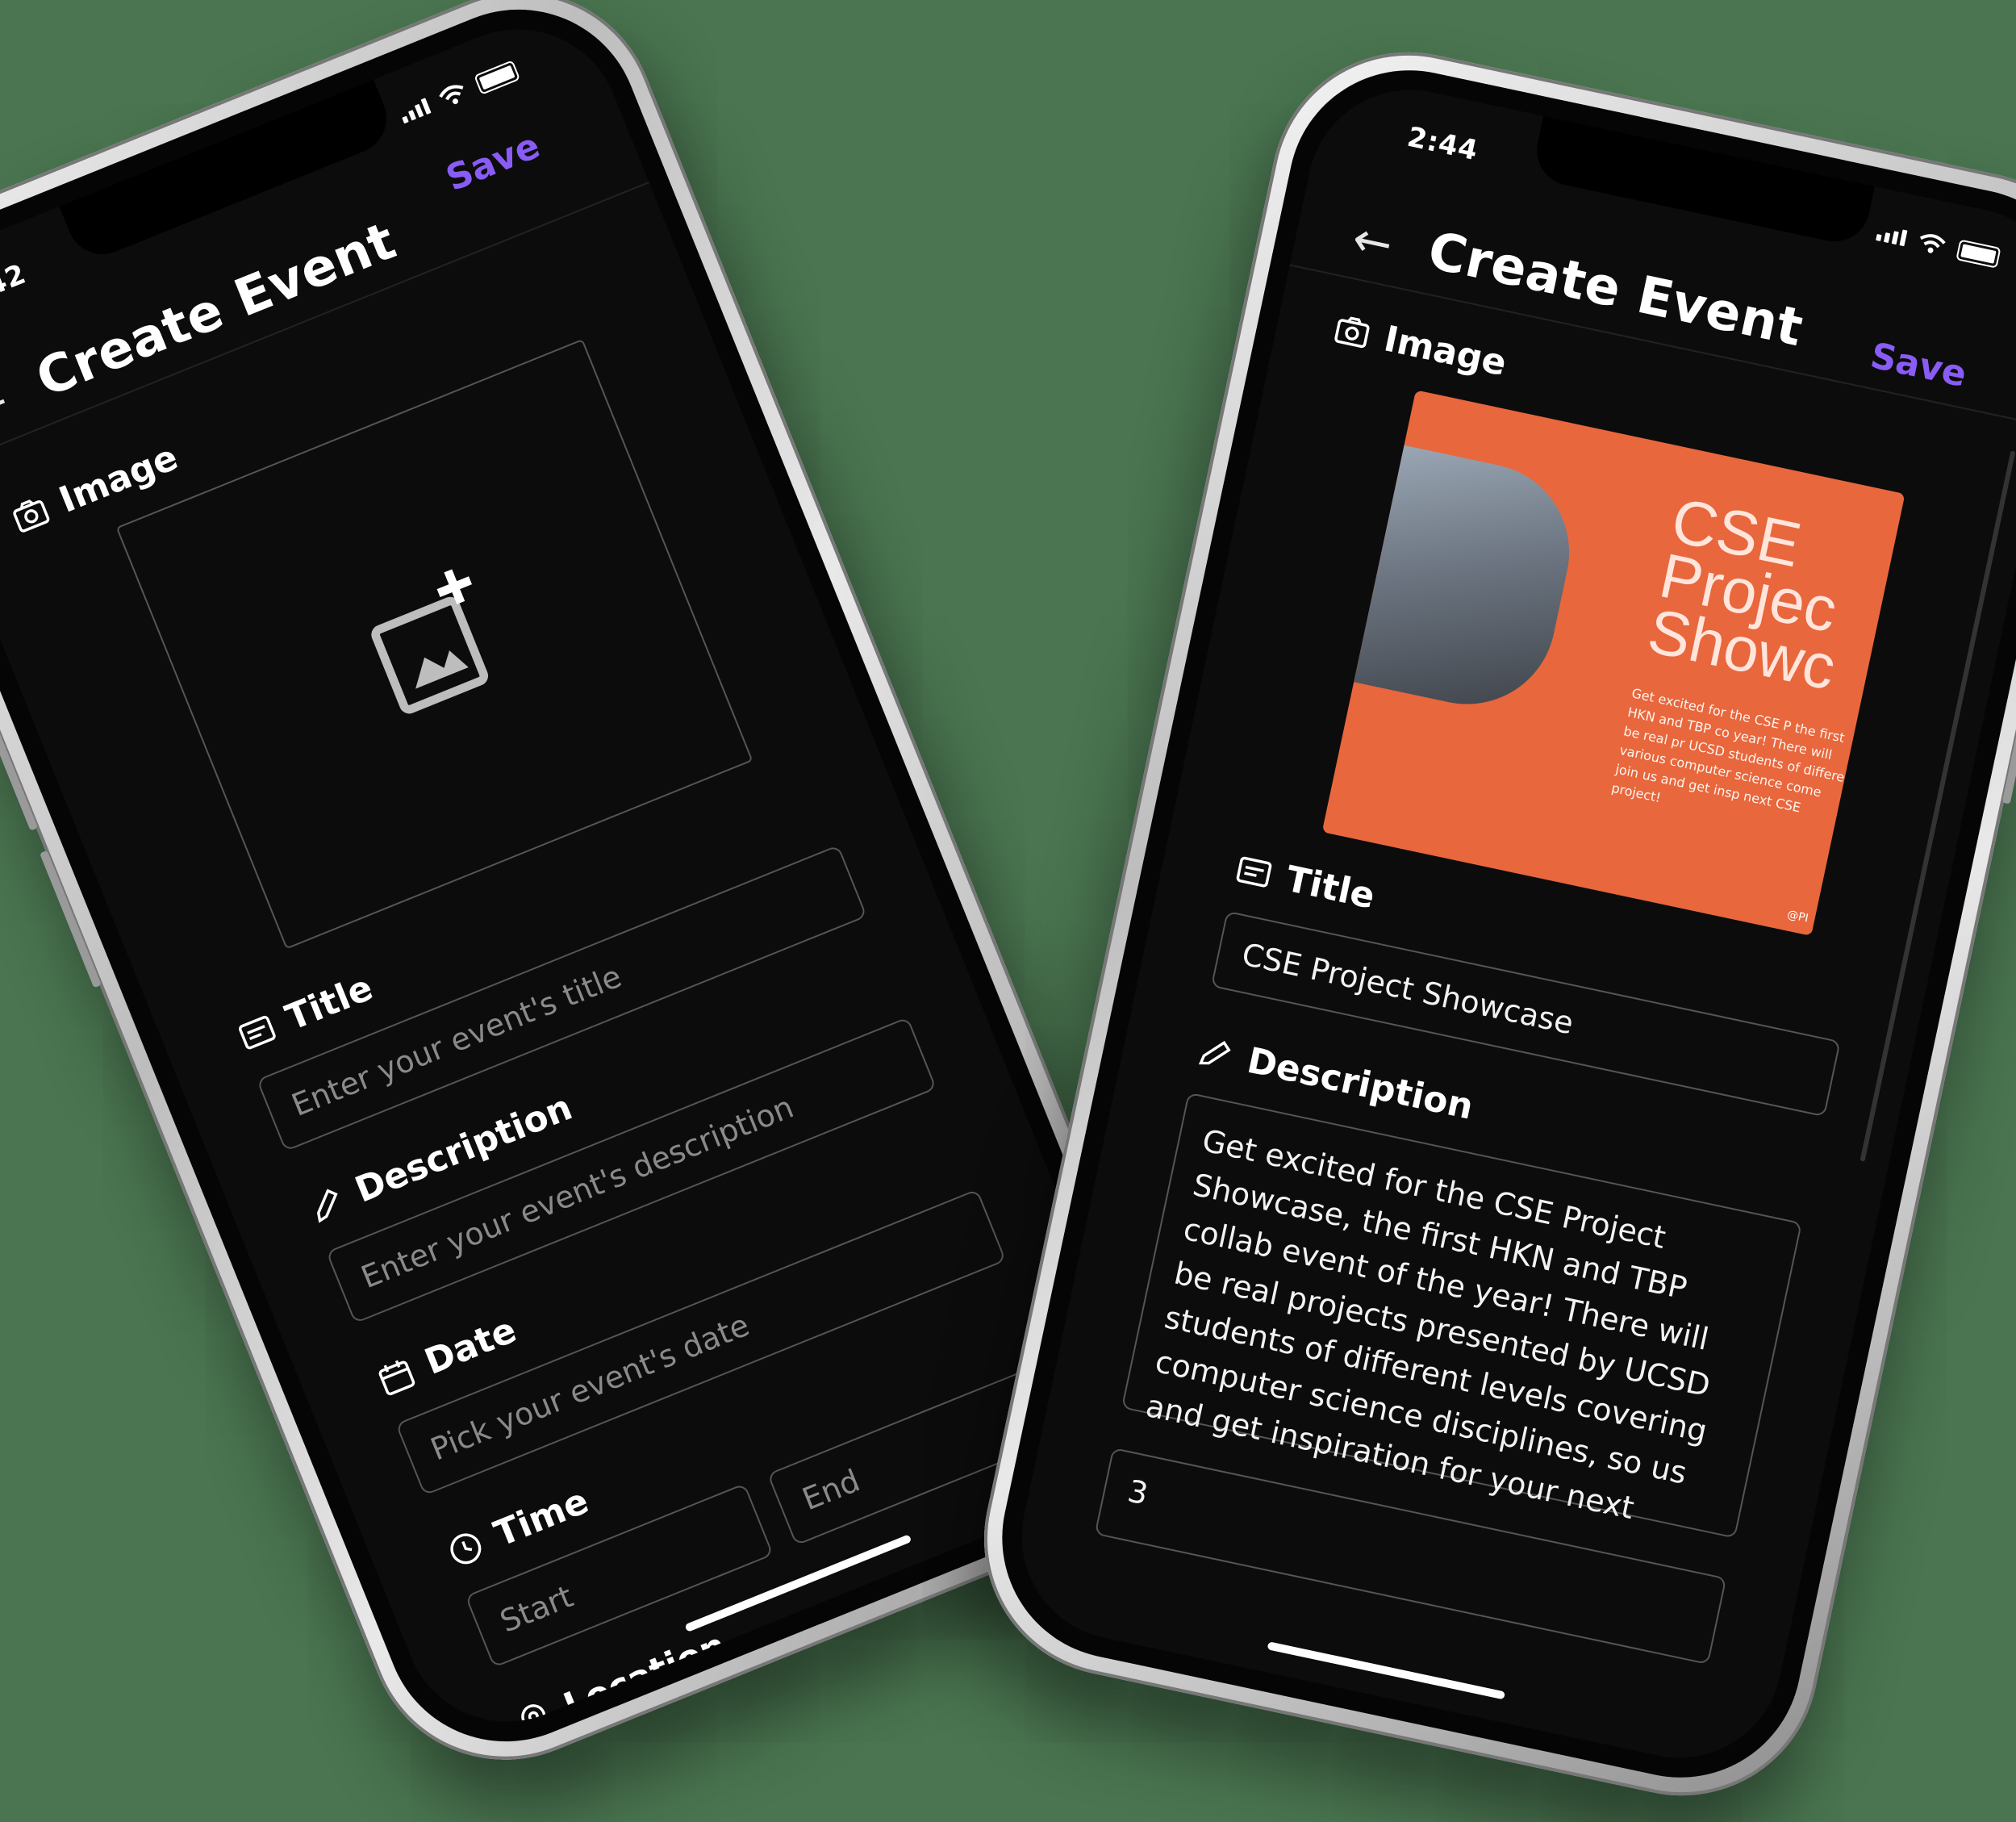 Image resolution: width=2016 pixels, height=1822 pixels. I want to click on image-picker, so click(434, 644).